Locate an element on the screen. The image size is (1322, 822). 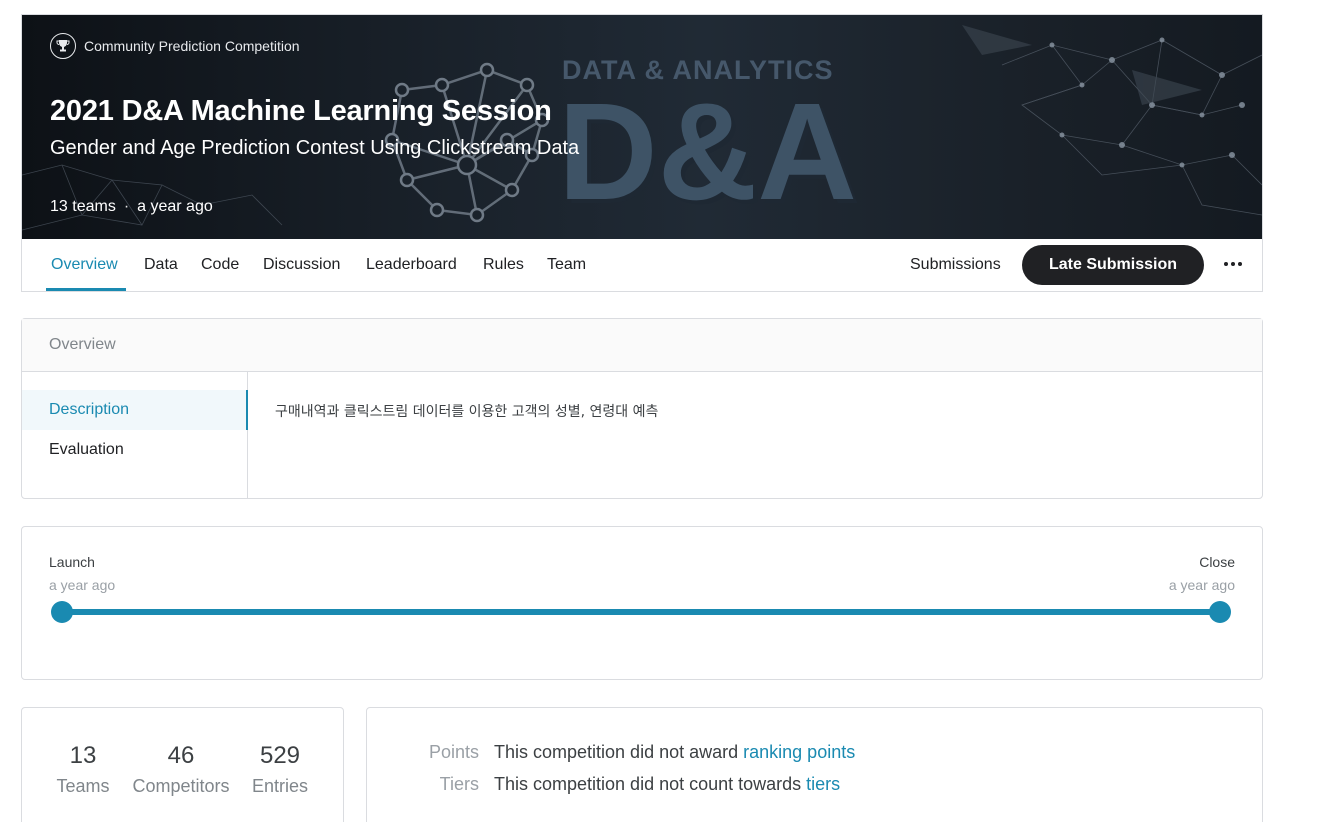
page-title: 2021 D&A Machine Learning Session is located at coordinates (301, 111).